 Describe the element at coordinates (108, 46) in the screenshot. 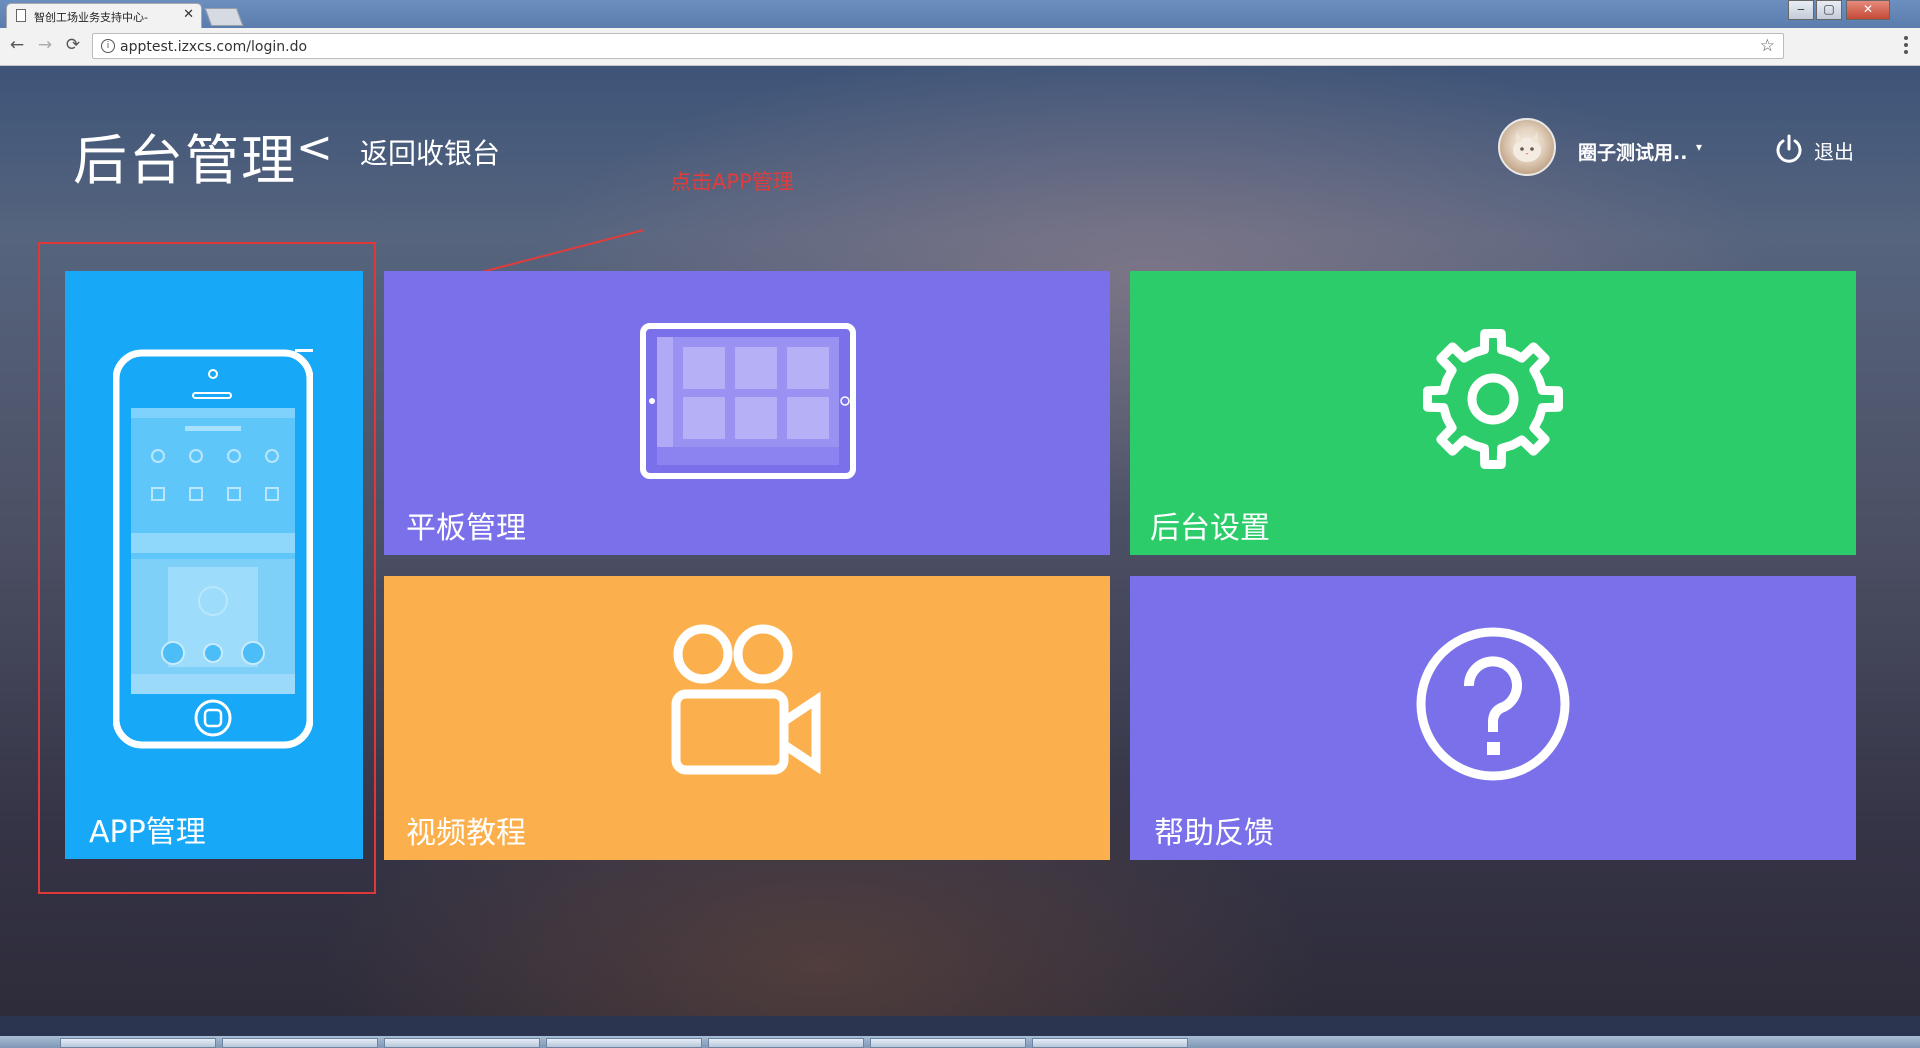

I see `info-icon: i` at that location.